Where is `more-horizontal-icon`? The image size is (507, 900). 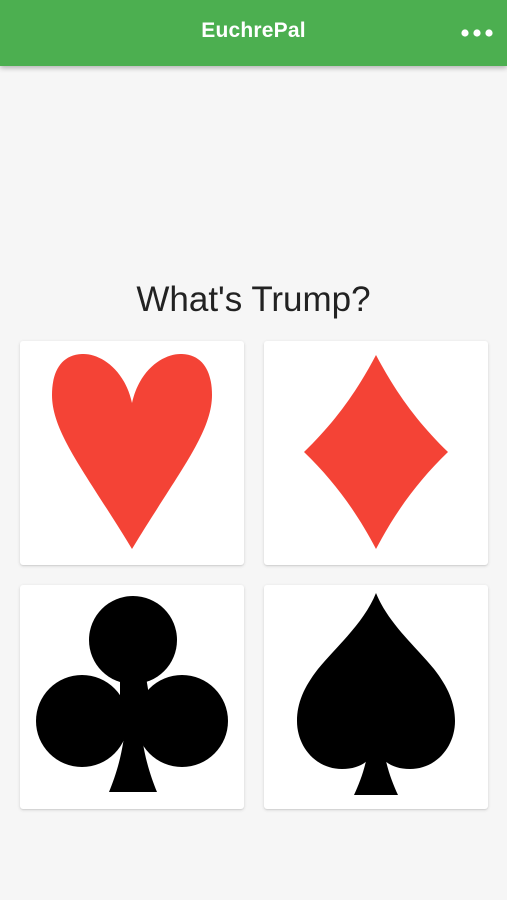
more-horizontal-icon is located at coordinates (477, 33).